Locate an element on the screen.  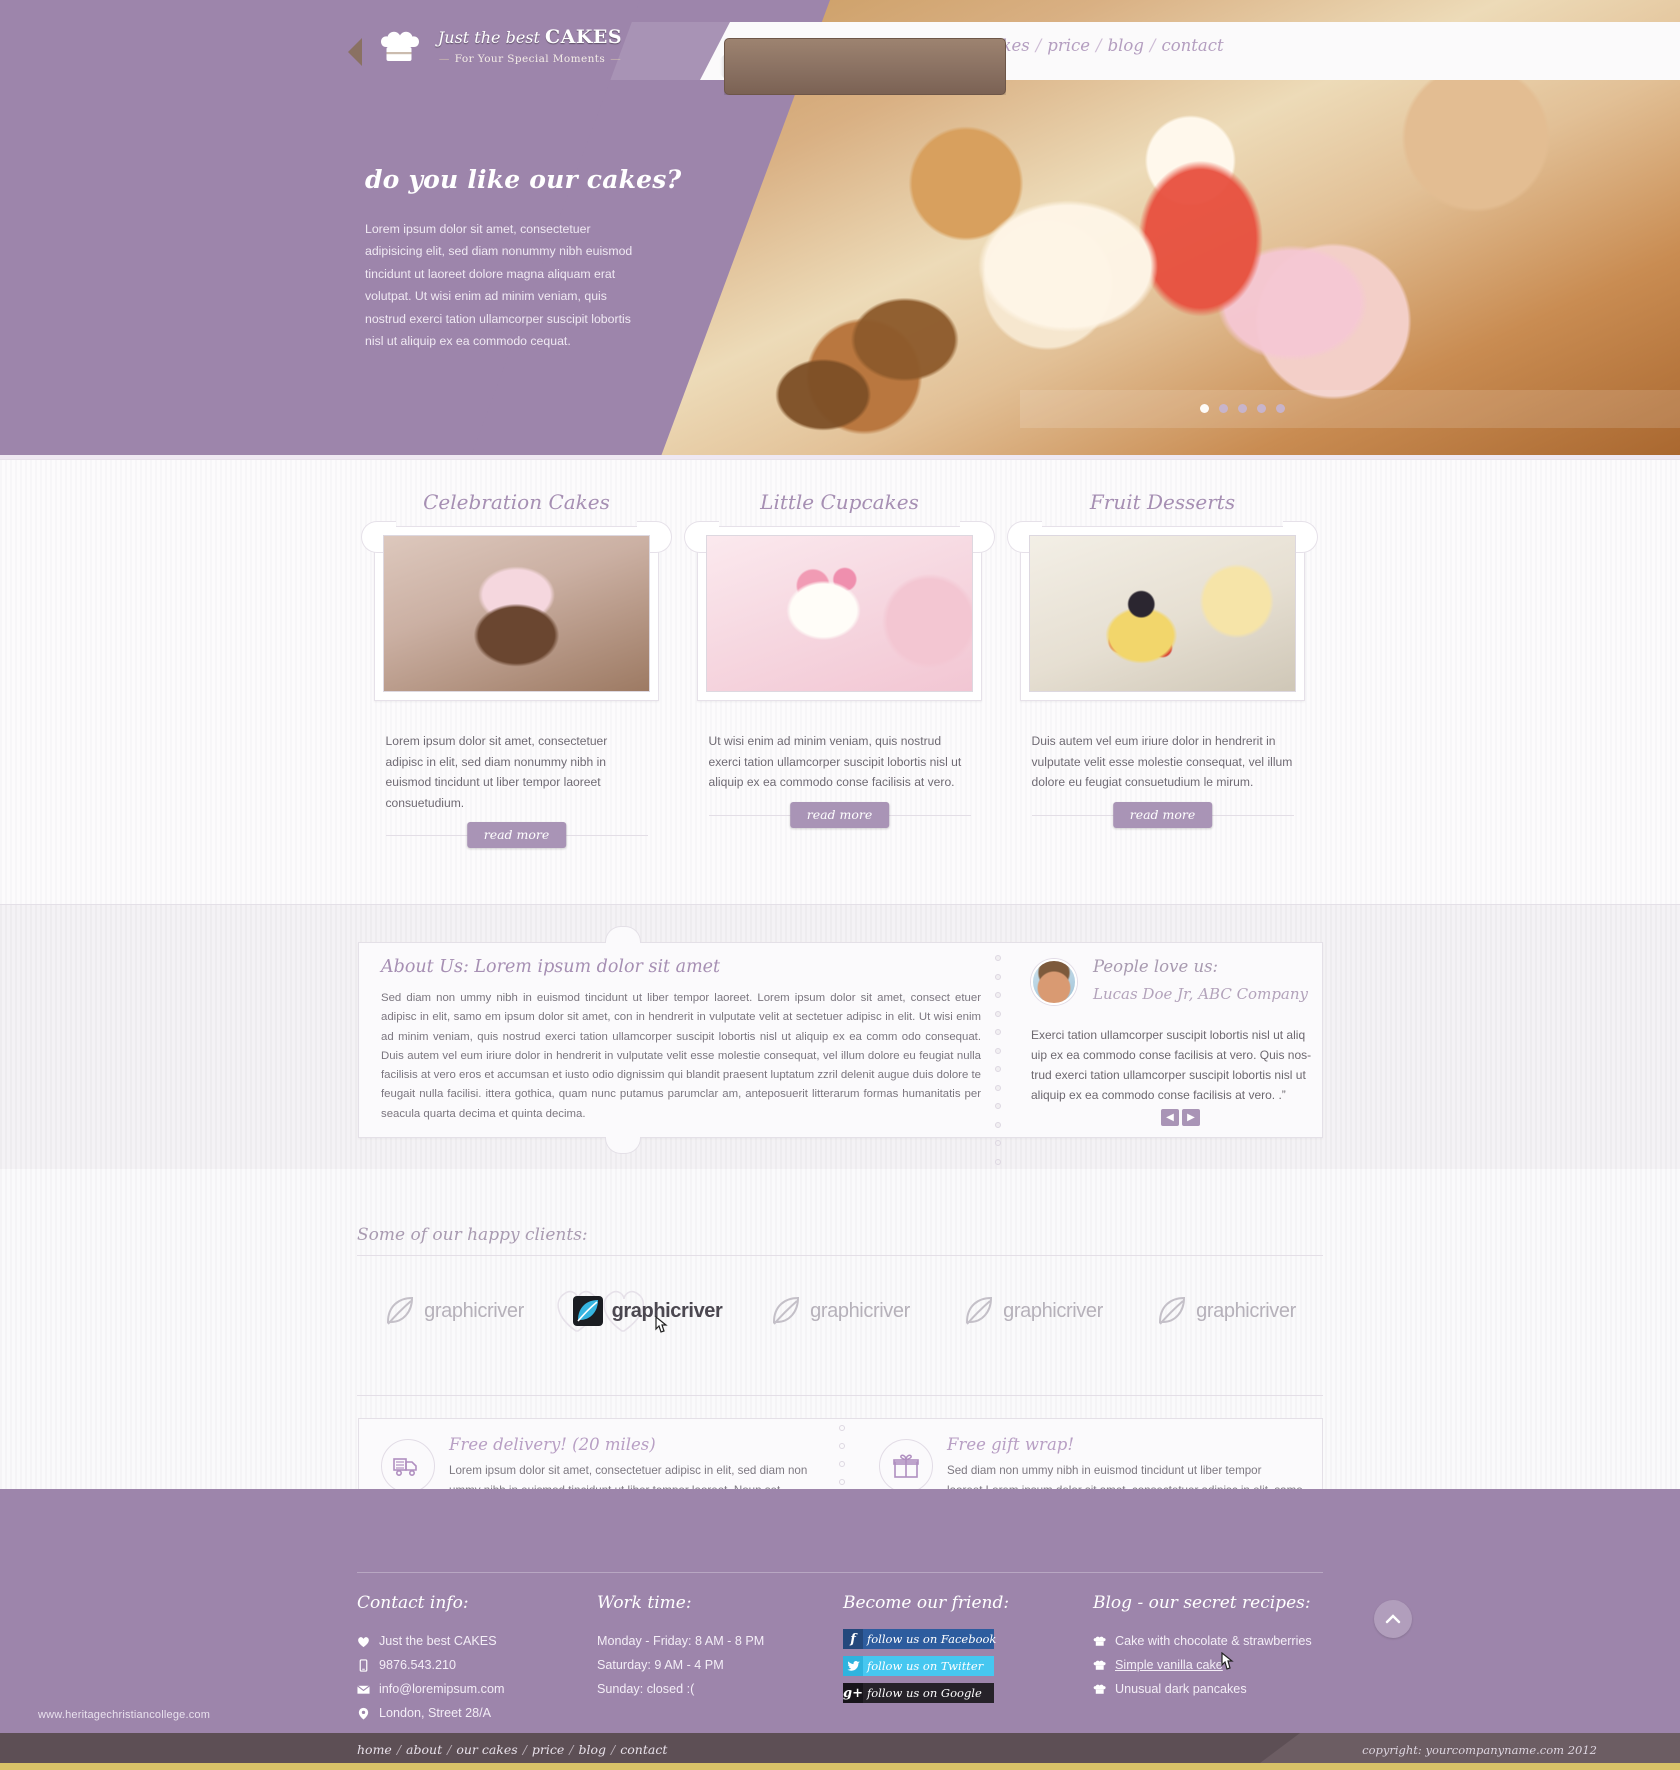
bottom-nav-blog: blog is located at coordinates (593, 1749).